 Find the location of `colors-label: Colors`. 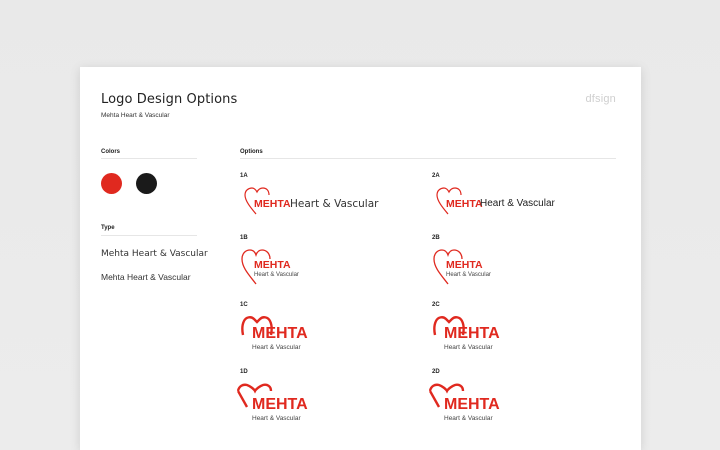

colors-label: Colors is located at coordinates (111, 152).